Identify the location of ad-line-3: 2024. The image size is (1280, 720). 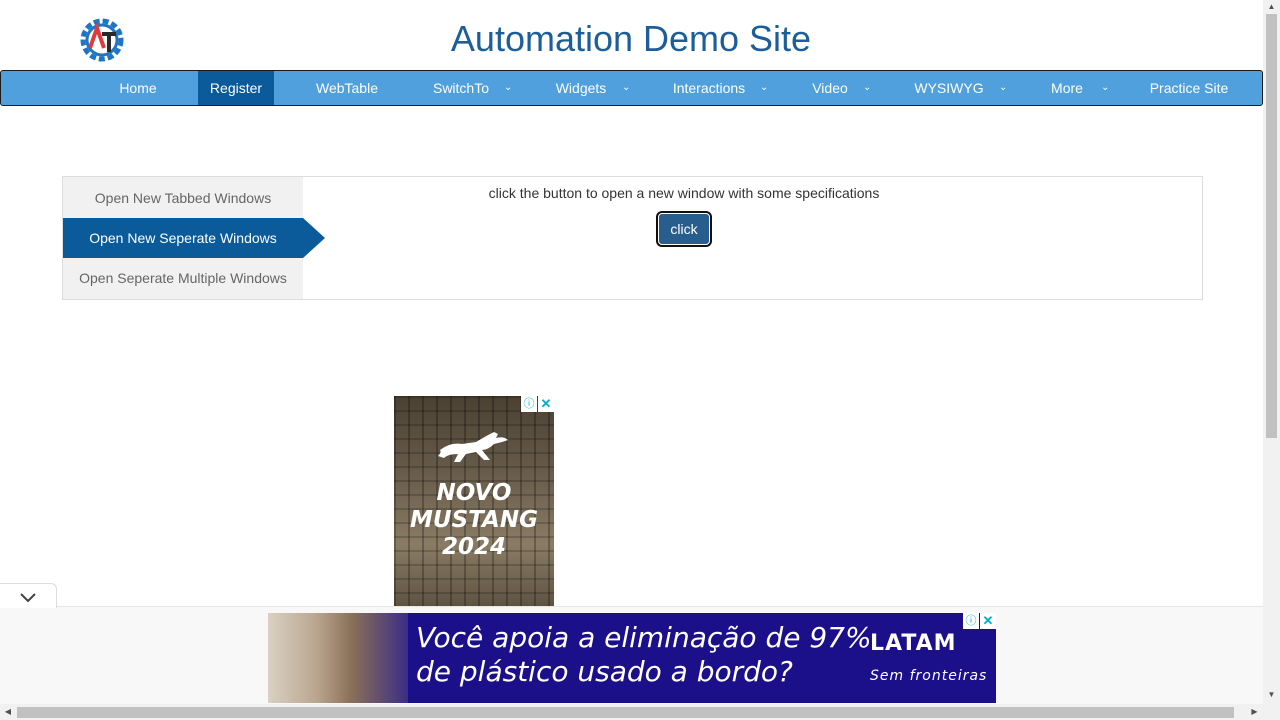
(473, 547).